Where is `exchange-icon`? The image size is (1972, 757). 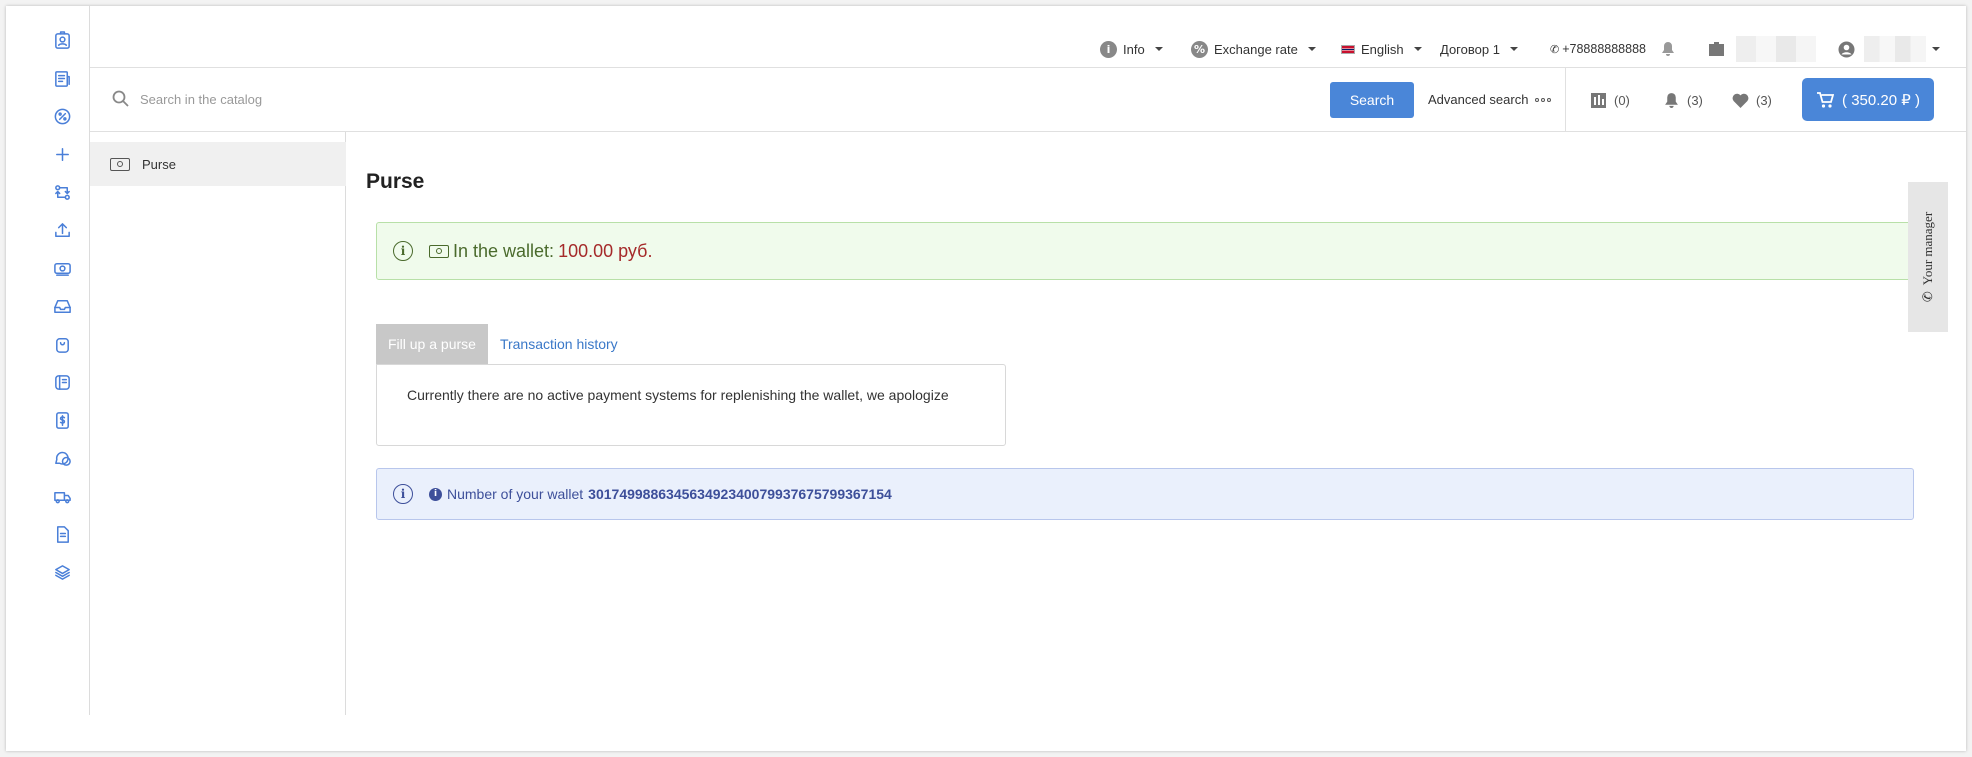 exchange-icon is located at coordinates (62, 192).